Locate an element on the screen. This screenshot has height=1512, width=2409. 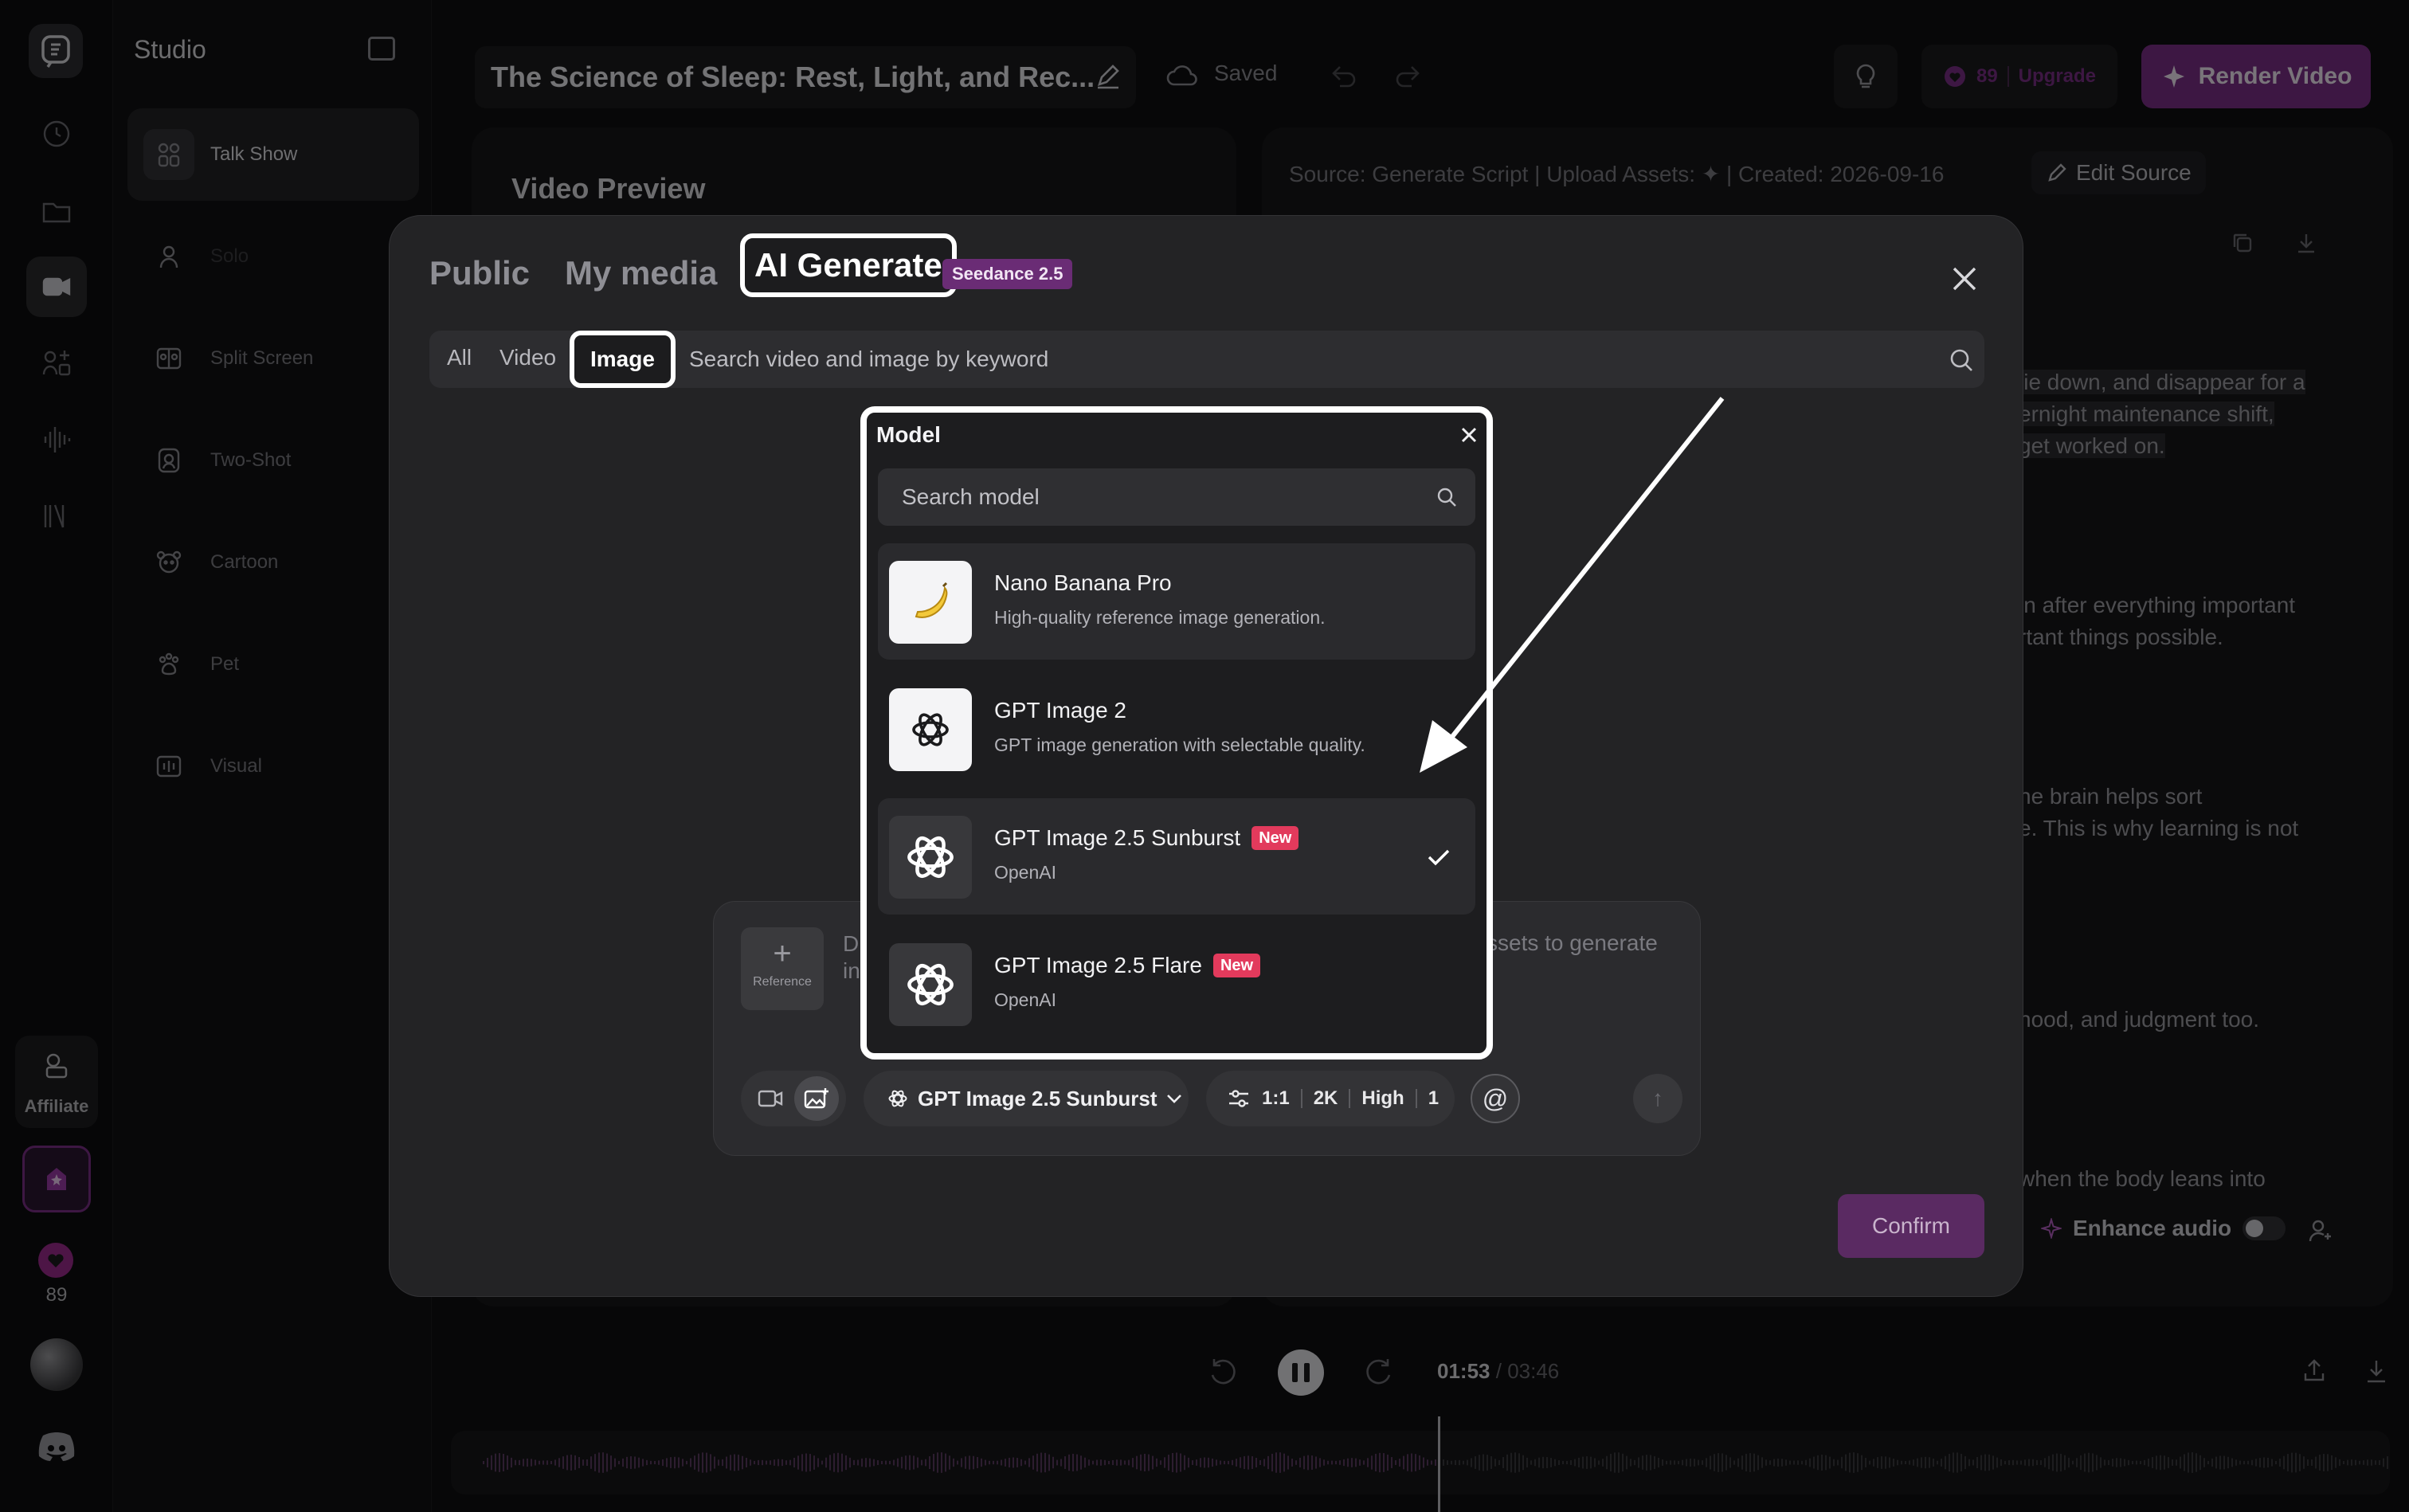
plus-icon: + is located at coordinates (782, 954).